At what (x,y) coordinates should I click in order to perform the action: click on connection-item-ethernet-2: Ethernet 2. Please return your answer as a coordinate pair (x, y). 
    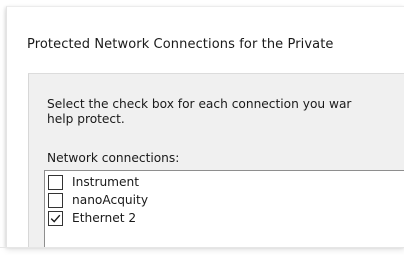
    Looking at the image, I should click on (92, 218).